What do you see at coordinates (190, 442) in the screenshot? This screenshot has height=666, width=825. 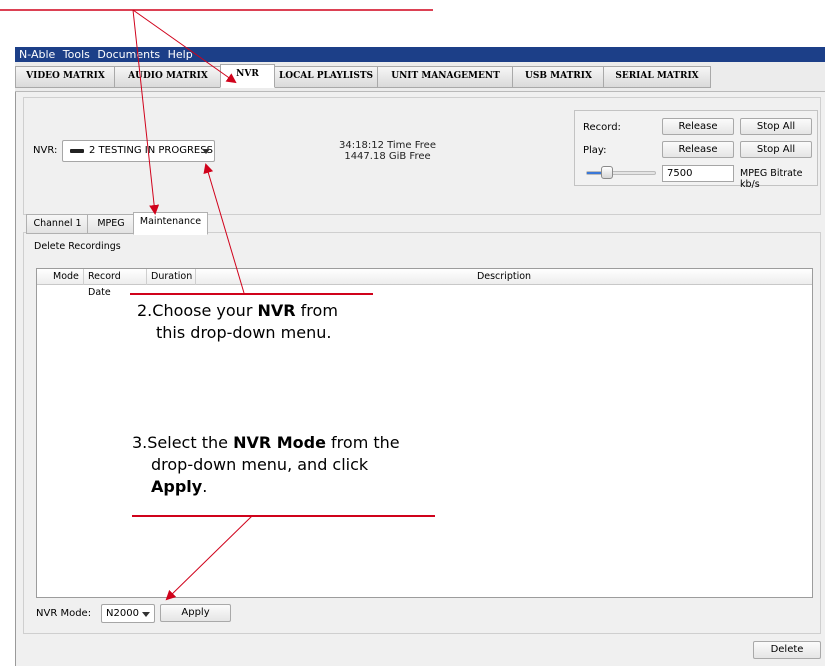 I see `step3-text-a: Select the` at bounding box center [190, 442].